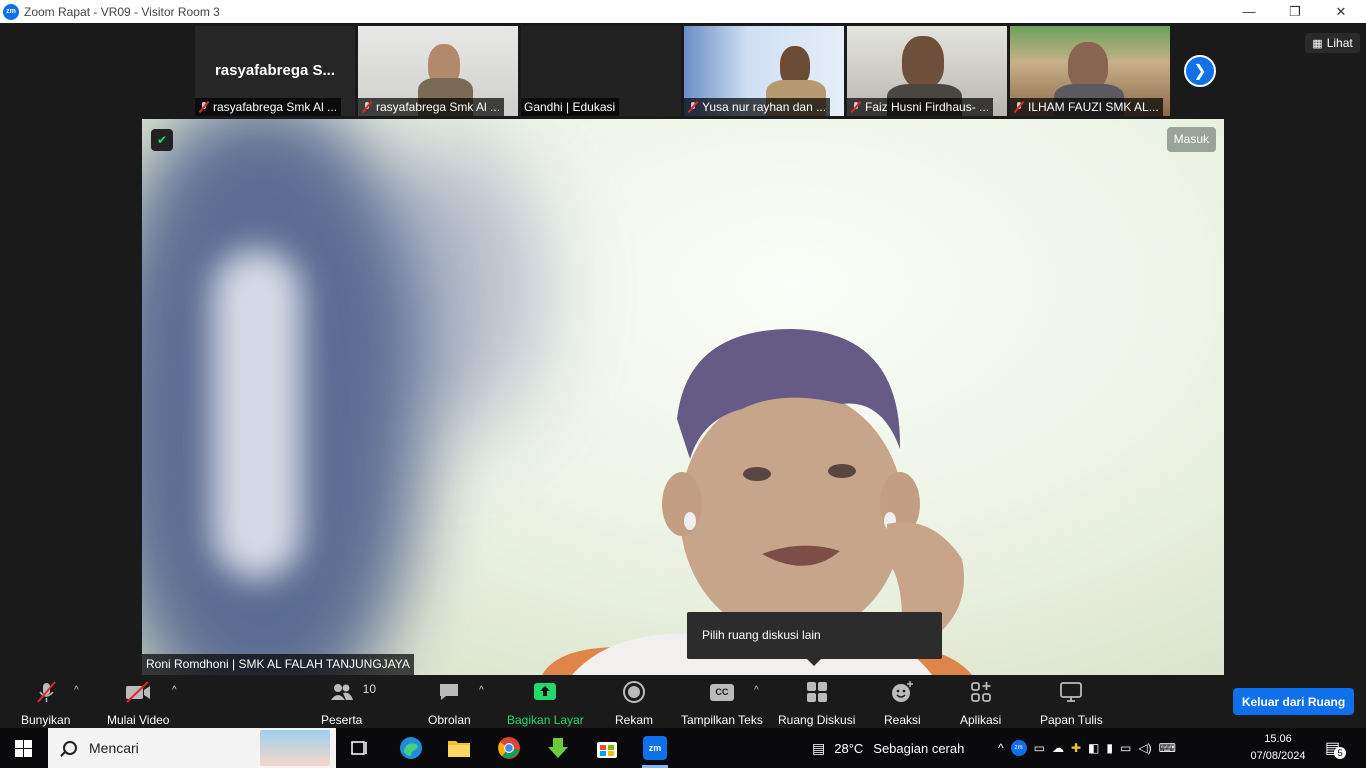 The height and width of the screenshot is (768, 1366). I want to click on share-screen-icon, so click(545, 691).